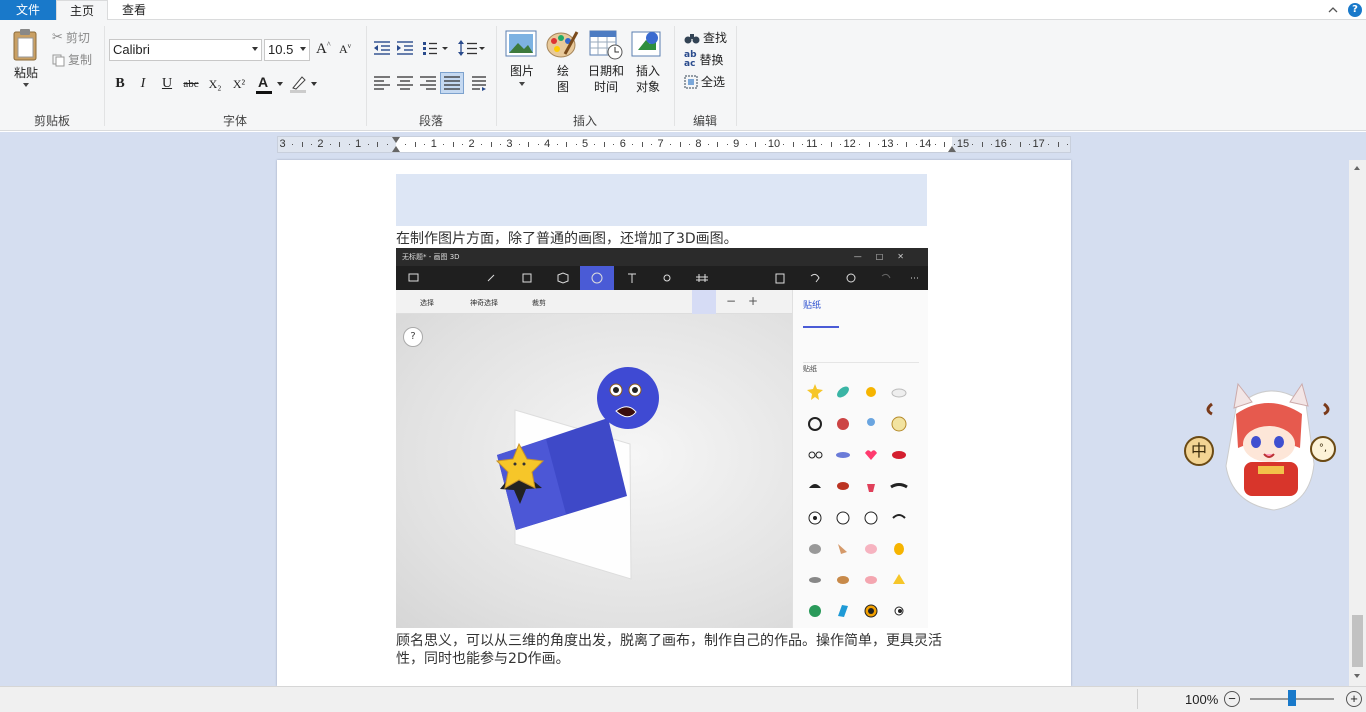  What do you see at coordinates (1199, 451) in the screenshot?
I see `ime-mode-button: 中` at bounding box center [1199, 451].